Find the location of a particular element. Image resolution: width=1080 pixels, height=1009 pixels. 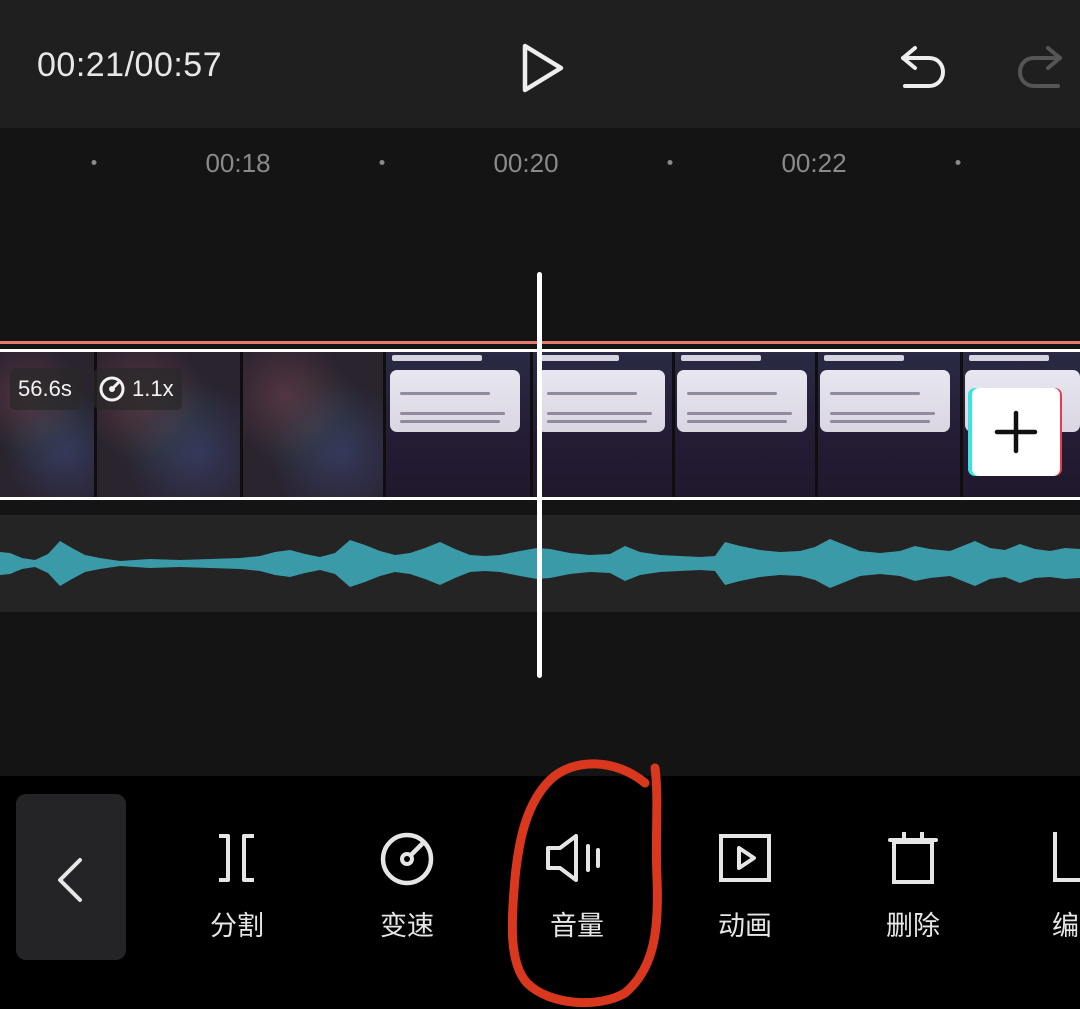

timeline-ruler: 00:18 00:20 00:22 0 is located at coordinates (540, 163).